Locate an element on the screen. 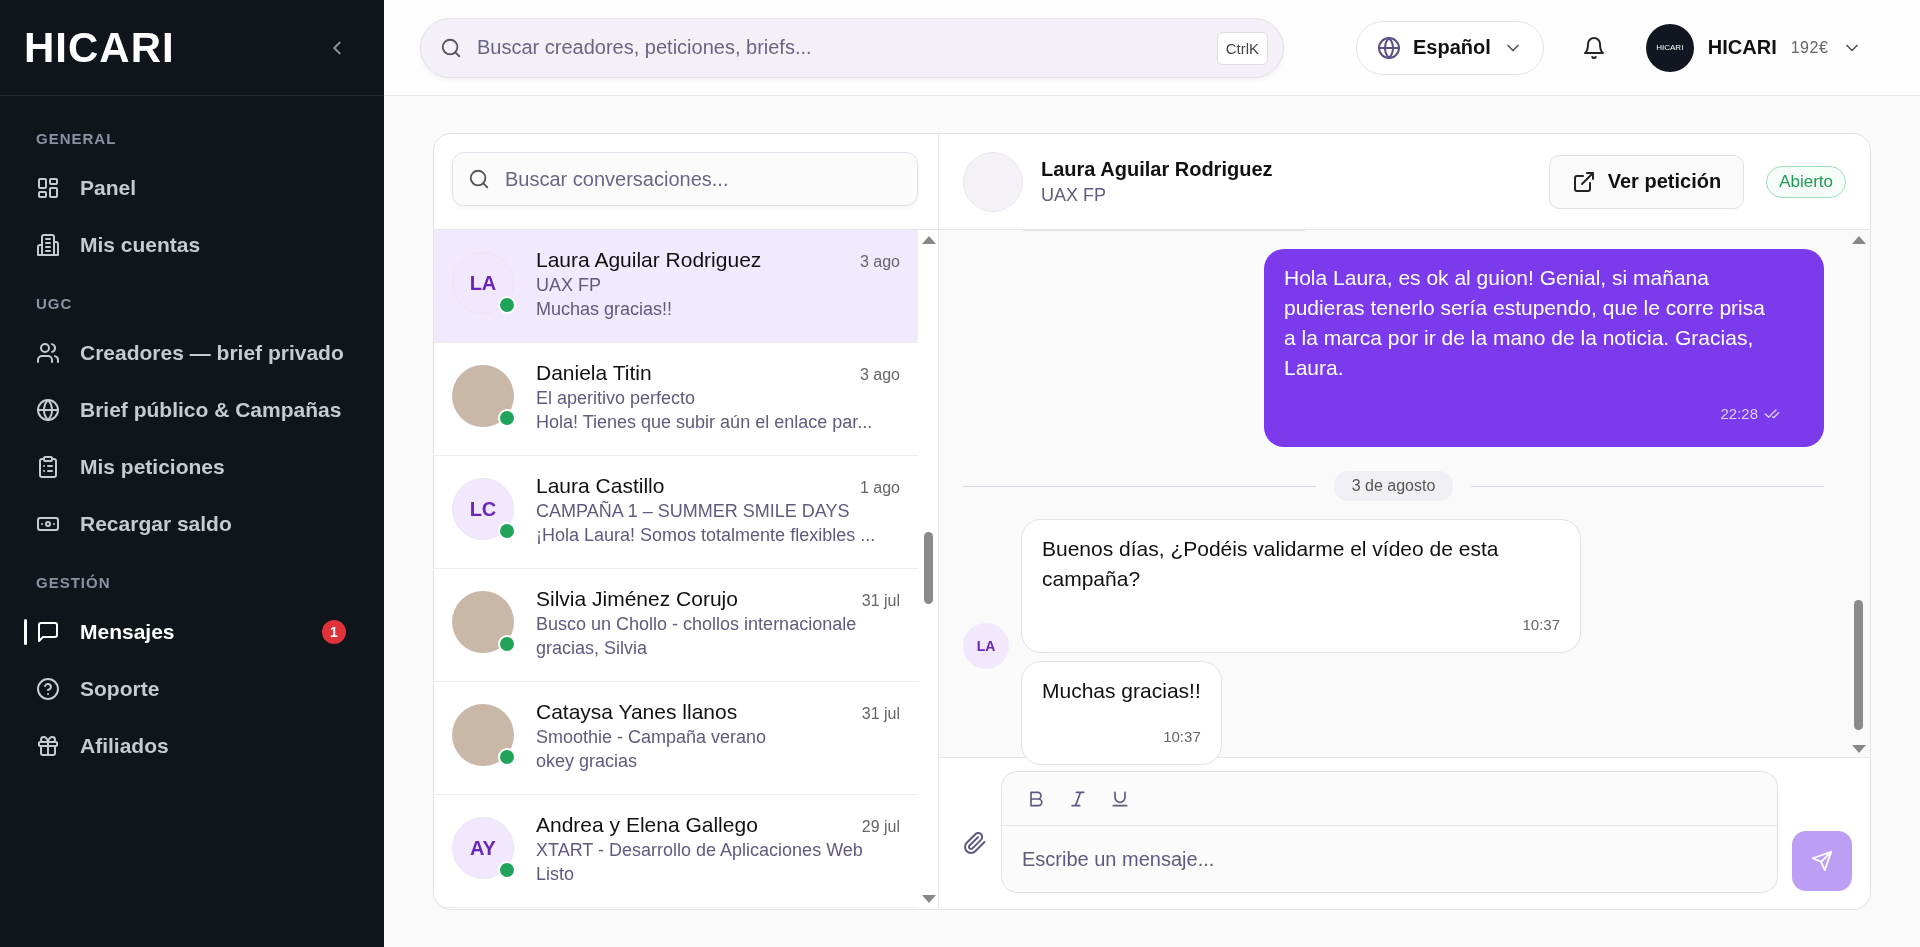  contact-name: Silvia Jiménez Corujo is located at coordinates (637, 599).